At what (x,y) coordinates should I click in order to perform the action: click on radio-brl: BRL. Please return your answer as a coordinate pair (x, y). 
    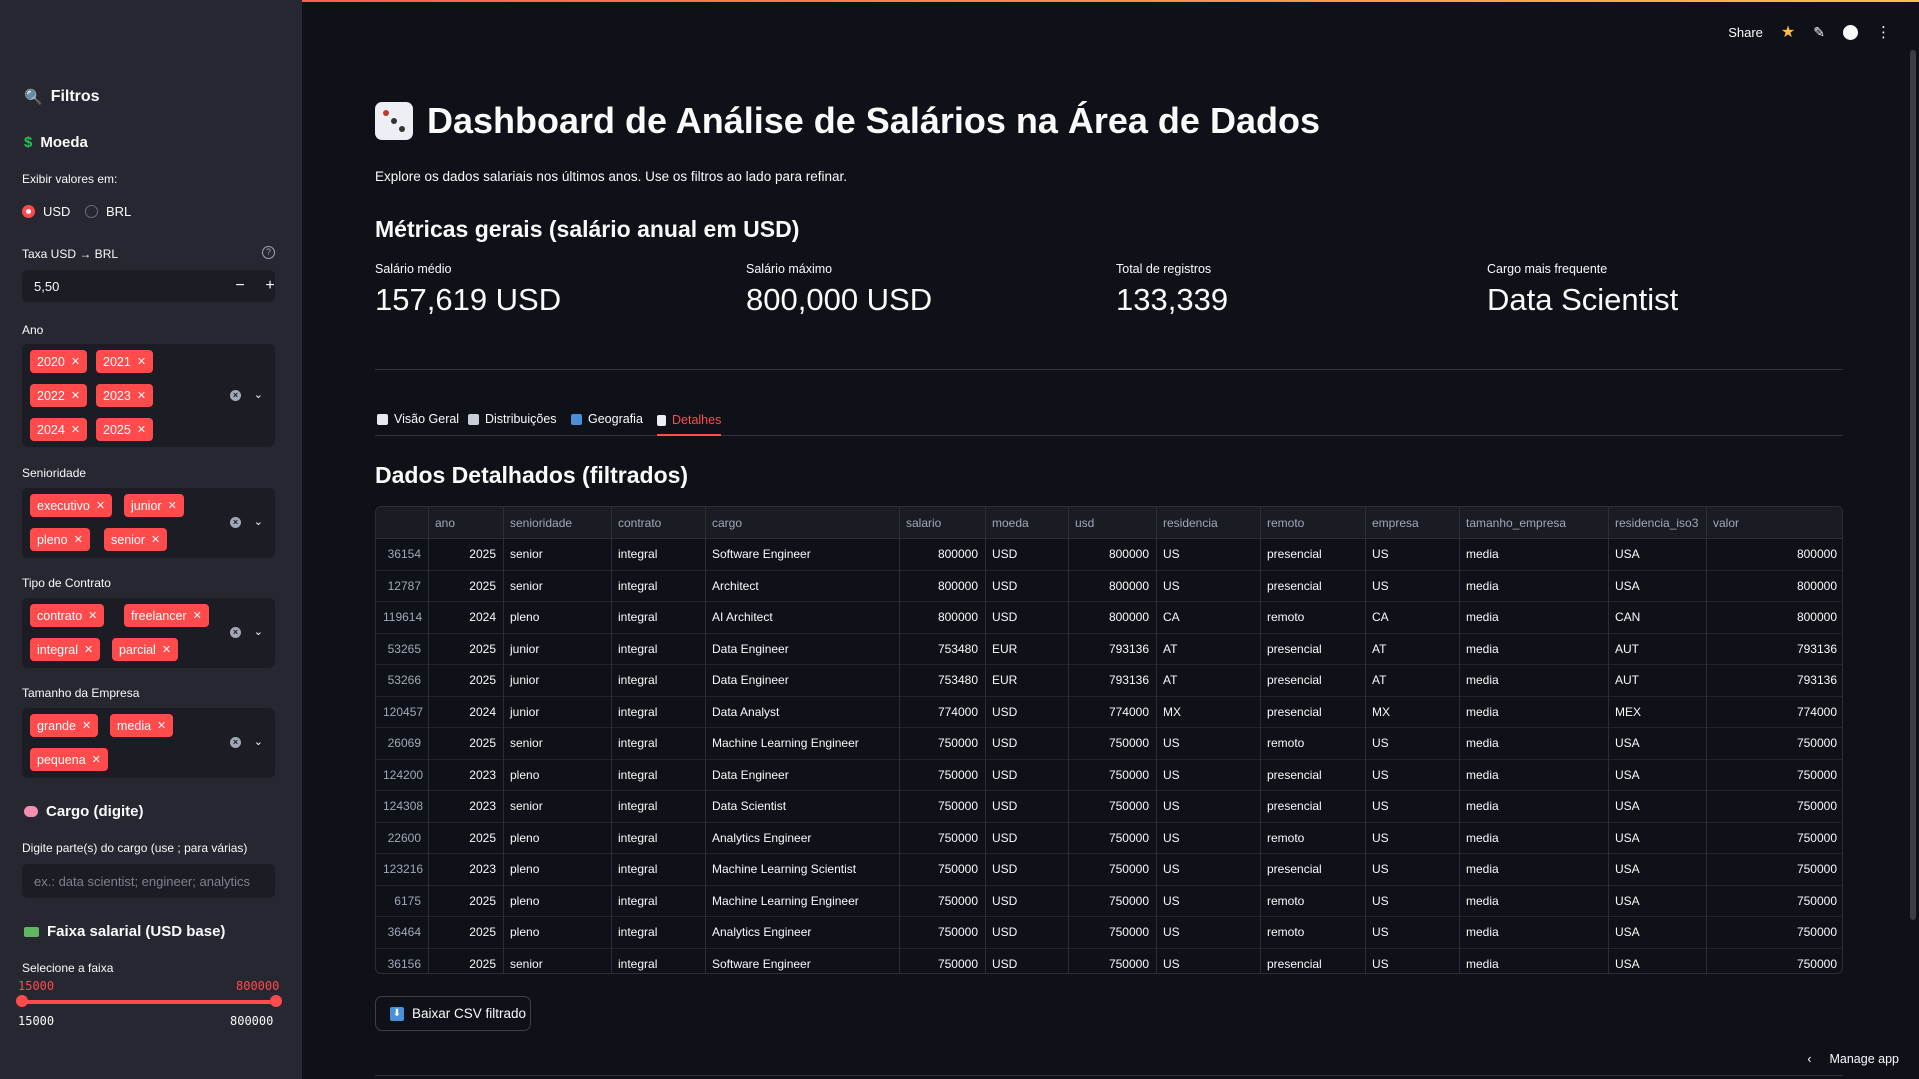
    Looking at the image, I should click on (108, 211).